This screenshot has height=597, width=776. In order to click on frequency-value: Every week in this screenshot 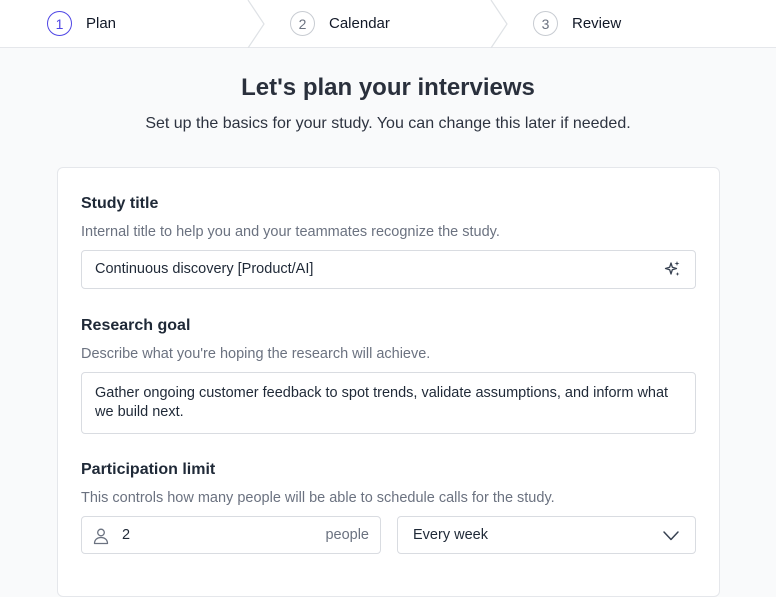, I will do `click(450, 535)`.